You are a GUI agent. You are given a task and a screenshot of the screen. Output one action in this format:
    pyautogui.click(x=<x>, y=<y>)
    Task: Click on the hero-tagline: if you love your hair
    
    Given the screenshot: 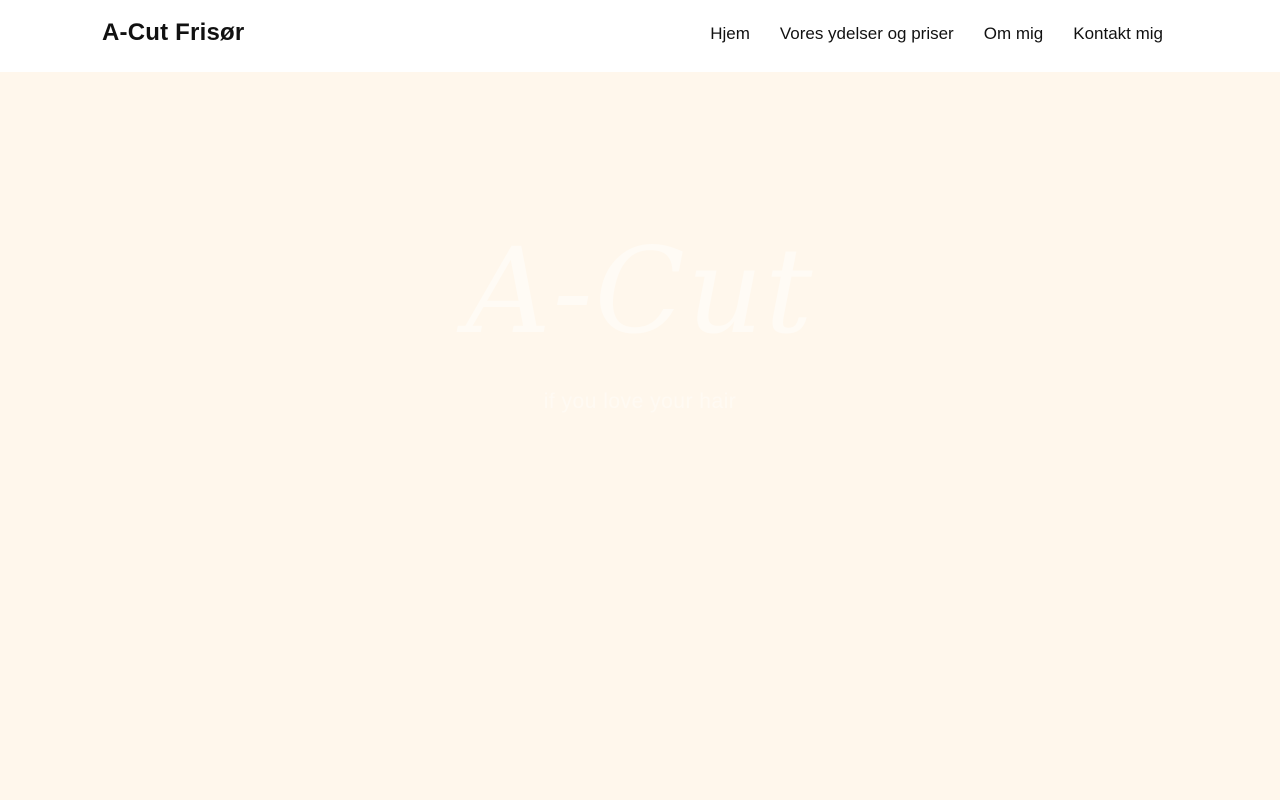 What is the action you would take?
    pyautogui.click(x=640, y=401)
    